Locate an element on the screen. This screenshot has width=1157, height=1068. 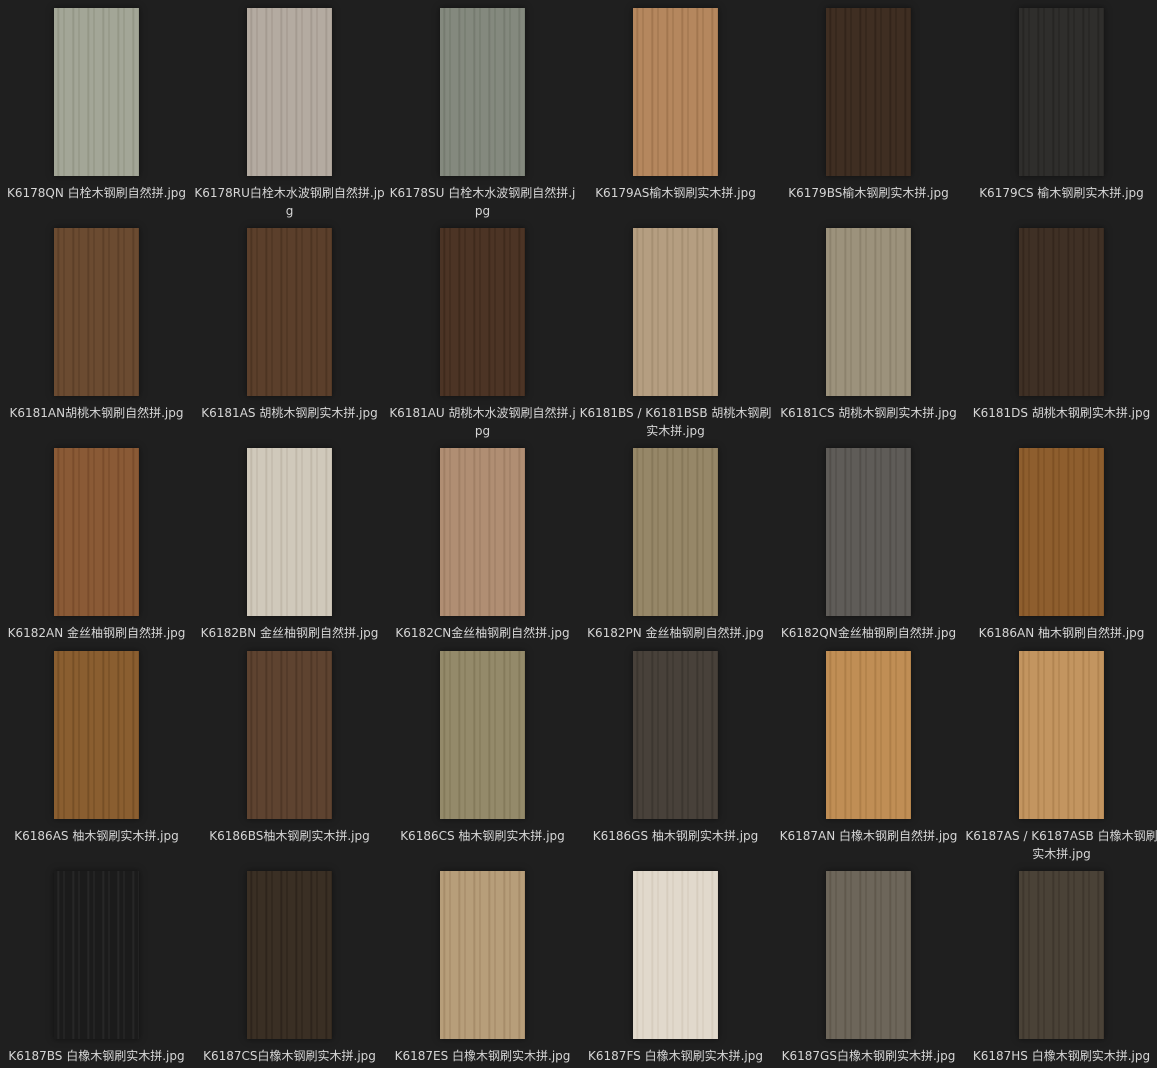
file-name: K6181CS 胡桃木钢刷实木拼.jpg is located at coordinates (868, 413).